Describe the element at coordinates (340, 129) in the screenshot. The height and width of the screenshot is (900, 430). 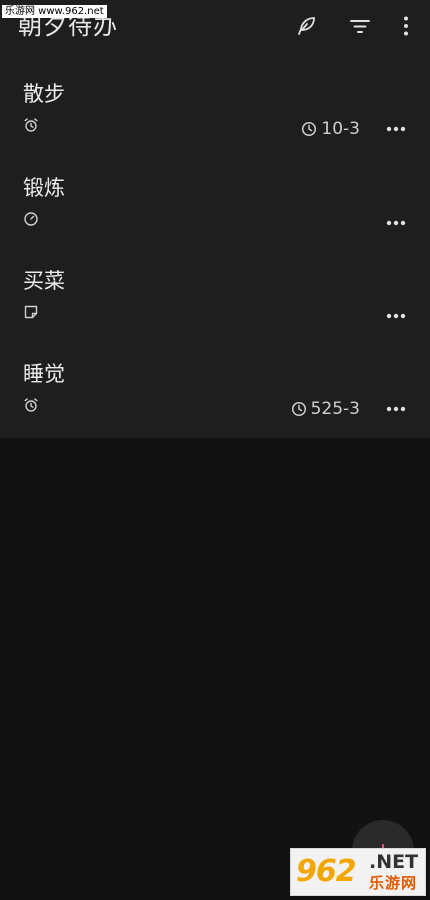
I see `reminder-text: 10-3` at that location.